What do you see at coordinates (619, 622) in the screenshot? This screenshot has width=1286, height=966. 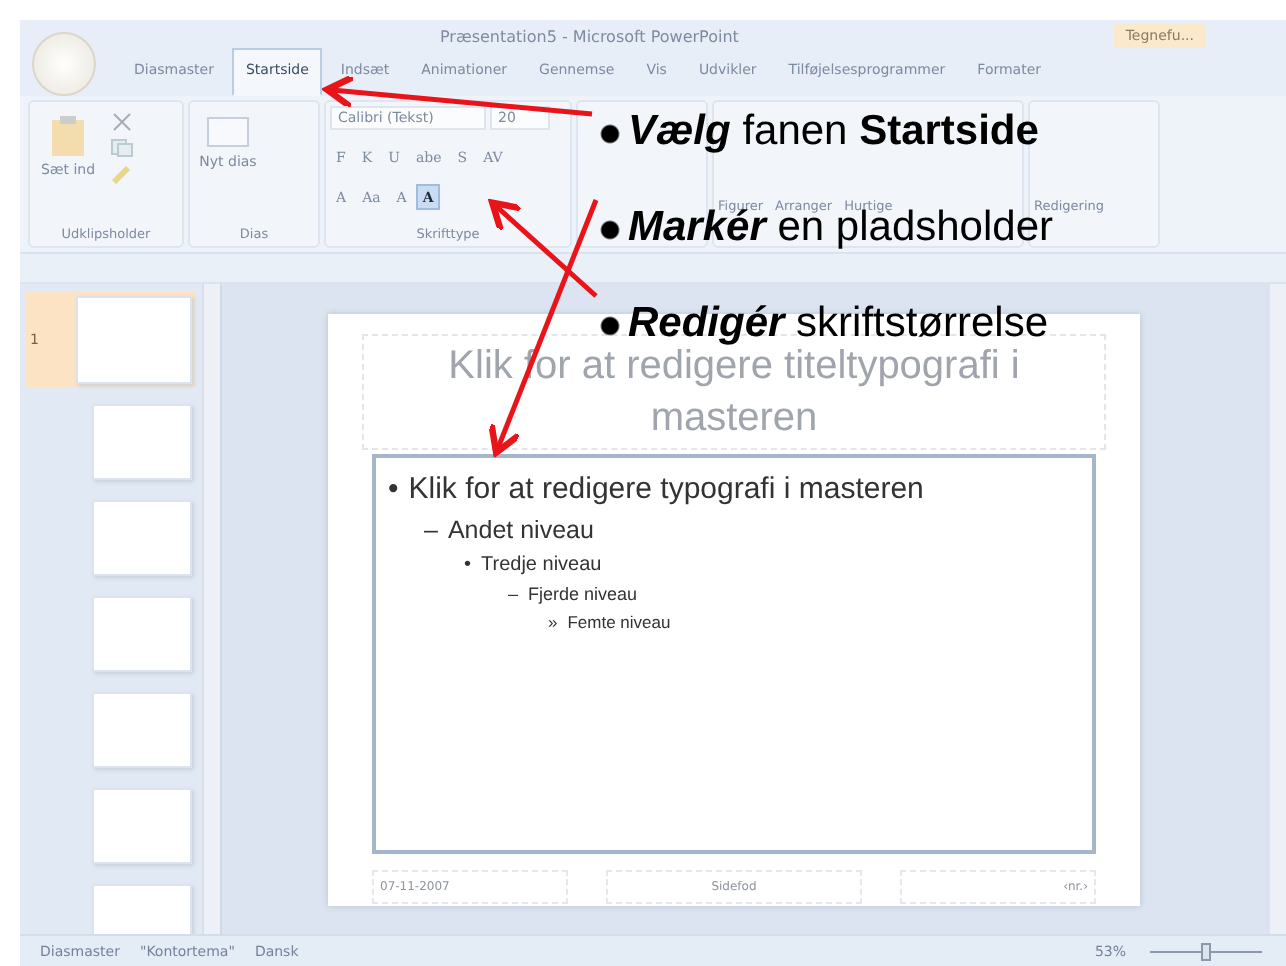 I see `outline-text: Femte niveau` at bounding box center [619, 622].